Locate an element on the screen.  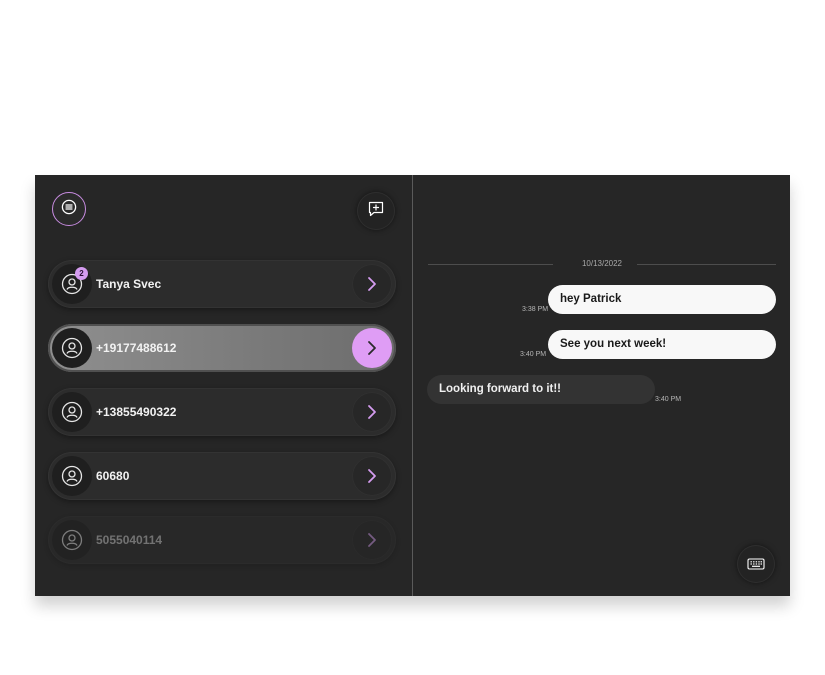
keyboard-button is located at coordinates (756, 564).